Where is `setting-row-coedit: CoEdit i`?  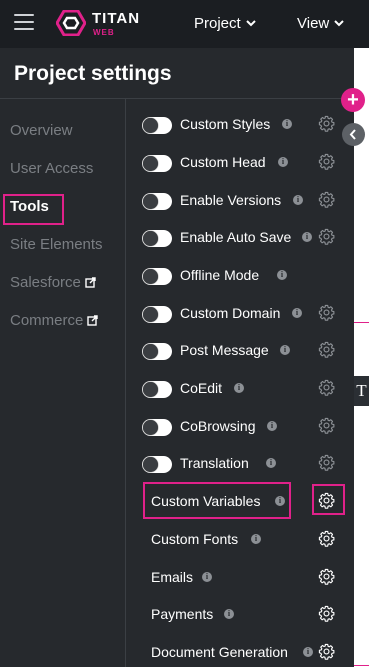
setting-row-coedit: CoEdit i is located at coordinates (240, 391).